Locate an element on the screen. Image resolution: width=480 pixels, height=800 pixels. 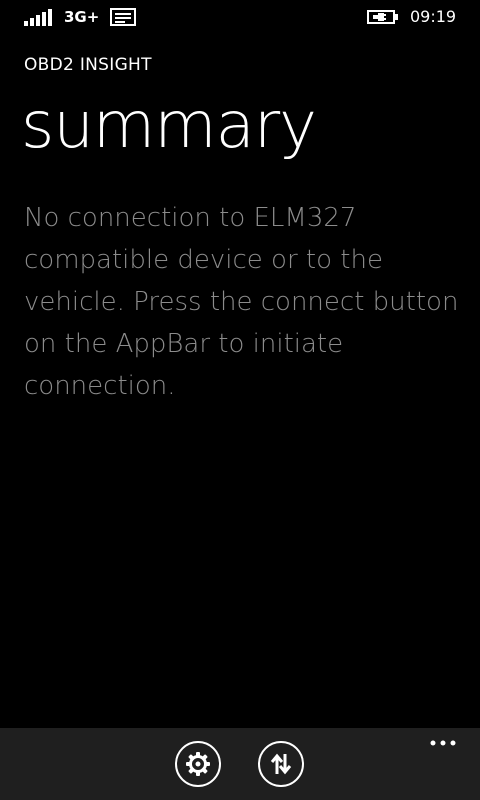
connect-button is located at coordinates (281, 764).